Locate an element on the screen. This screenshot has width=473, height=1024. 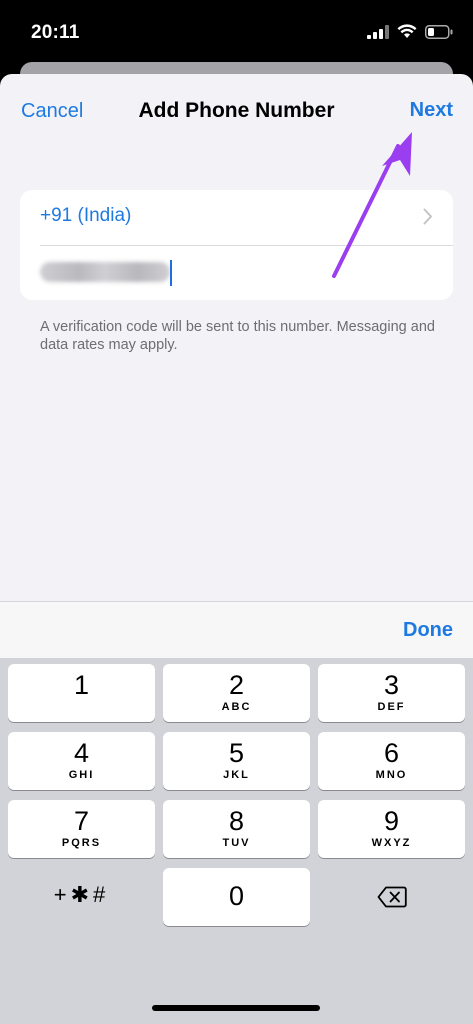
key-5: 5 JKL is located at coordinates (236, 761).